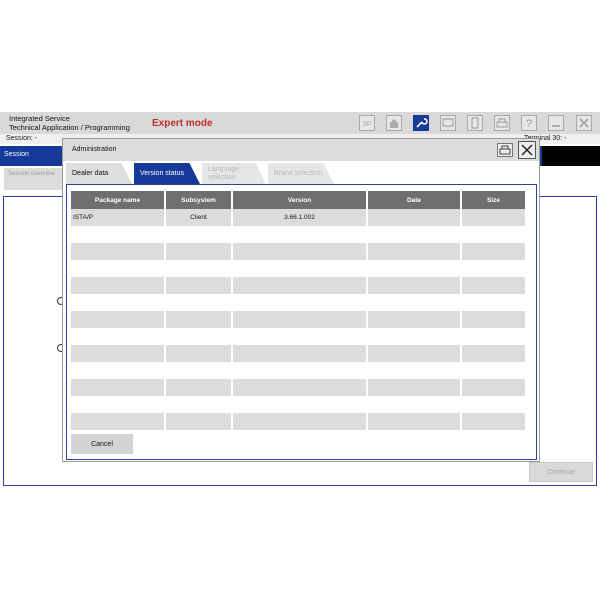 This screenshot has width=600, height=600. What do you see at coordinates (118, 200) in the screenshot?
I see `column-header: Package name` at bounding box center [118, 200].